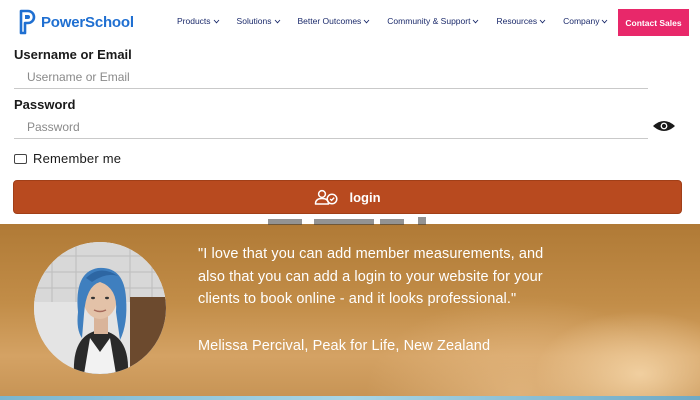 This screenshot has width=700, height=400. Describe the element at coordinates (45, 104) in the screenshot. I see `password-label: Password` at that location.